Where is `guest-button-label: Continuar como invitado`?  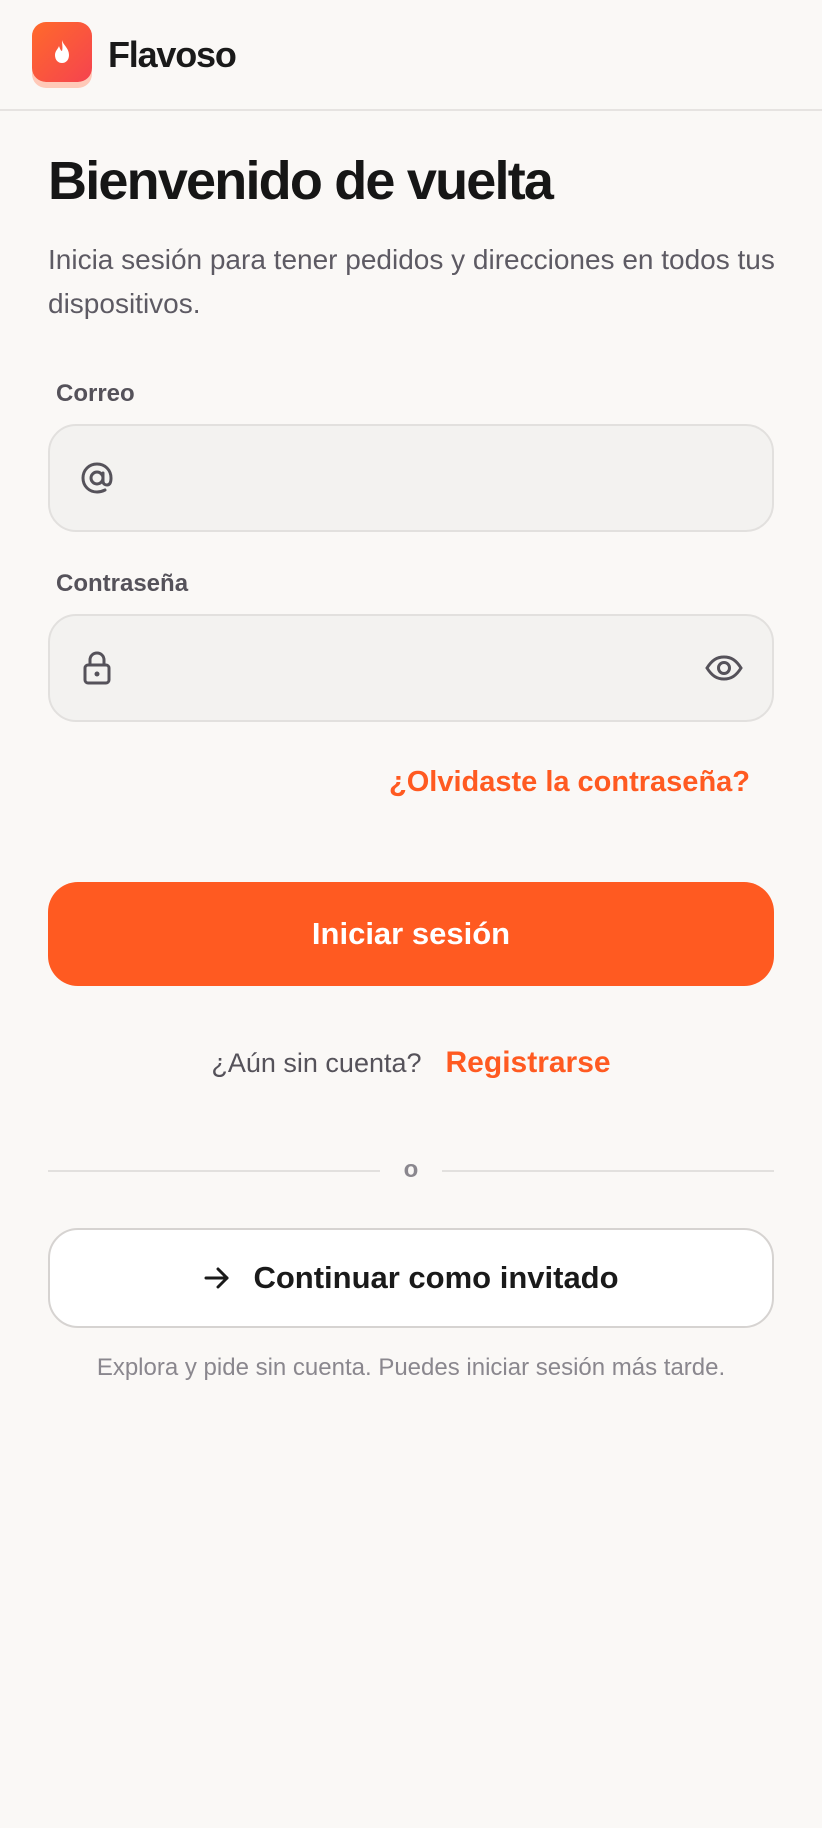
guest-button-label: Continuar como invitado is located at coordinates (436, 1277).